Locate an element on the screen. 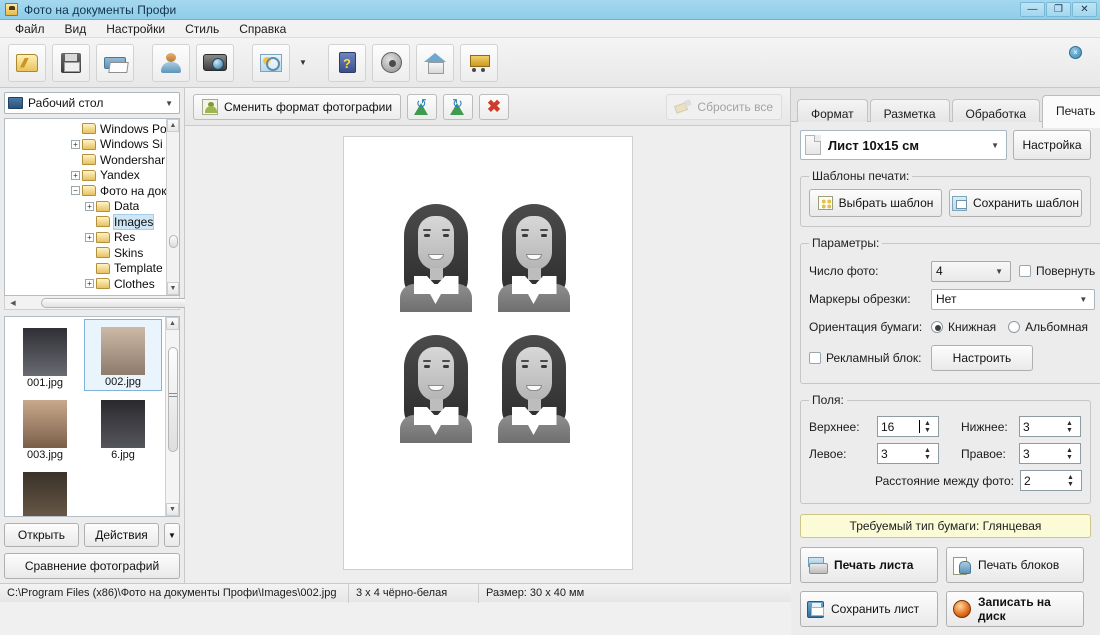 Image resolution: width=1100 pixels, height=635 pixels. tree-hscroll-track is located at coordinates (105, 302).